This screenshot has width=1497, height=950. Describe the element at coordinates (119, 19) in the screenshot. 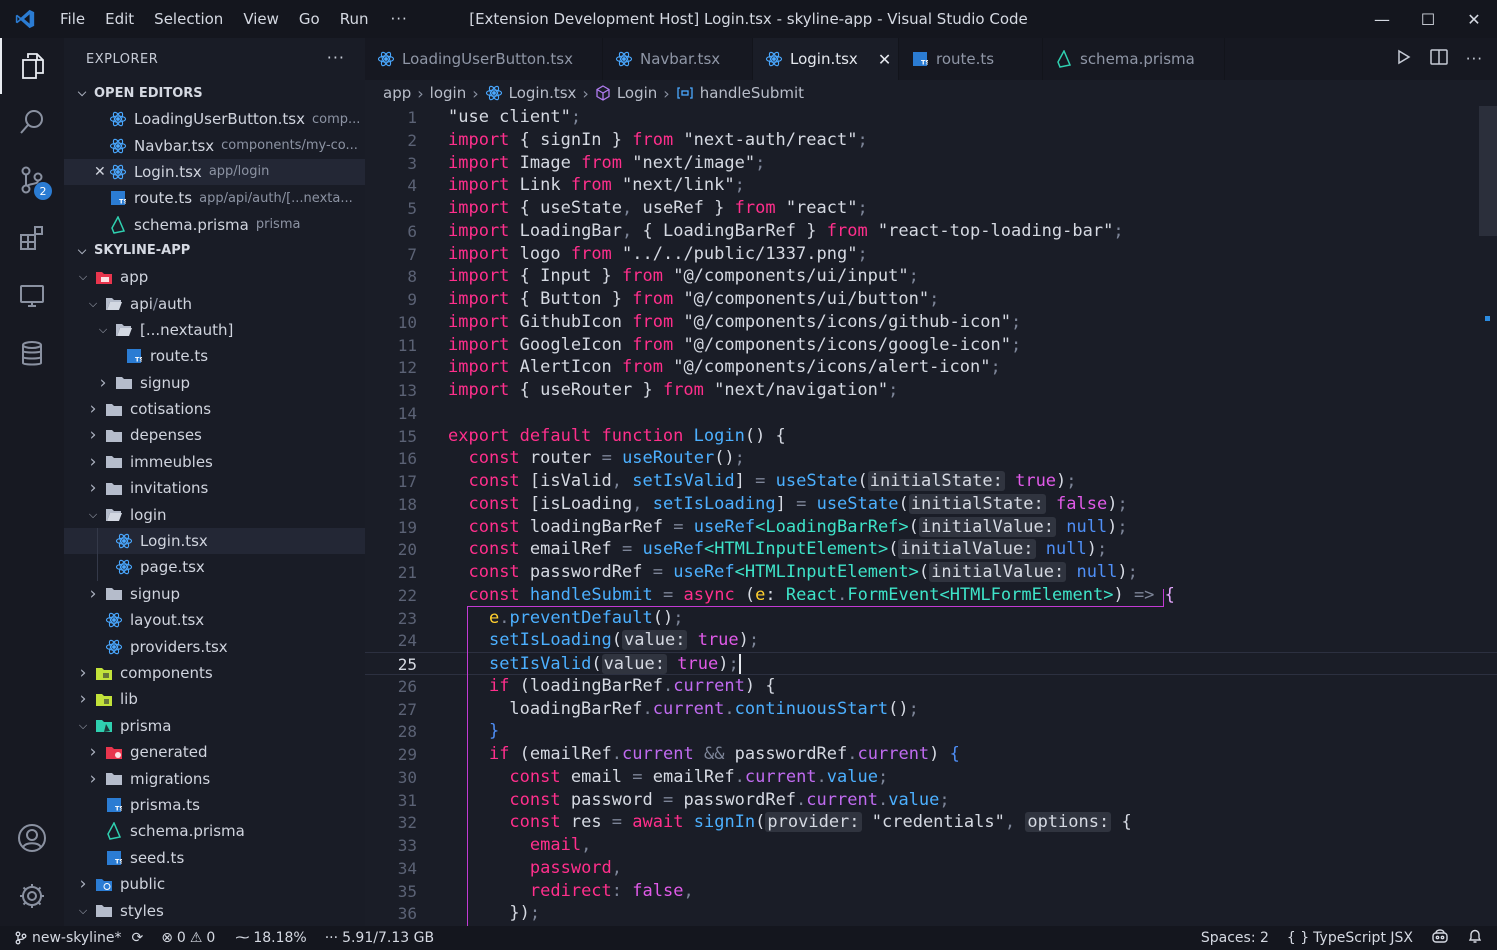

I see `menu-edit: Edit` at that location.